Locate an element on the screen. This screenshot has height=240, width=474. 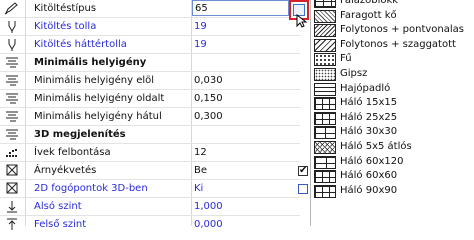
fill-option-label: Háló 25x25 is located at coordinates (369, 117).